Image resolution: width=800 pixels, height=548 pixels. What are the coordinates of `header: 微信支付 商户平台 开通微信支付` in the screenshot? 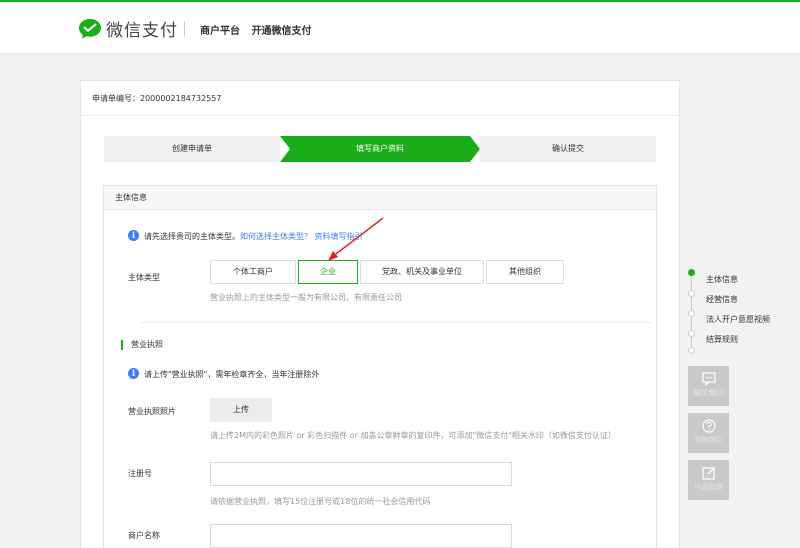 It's located at (400, 28).